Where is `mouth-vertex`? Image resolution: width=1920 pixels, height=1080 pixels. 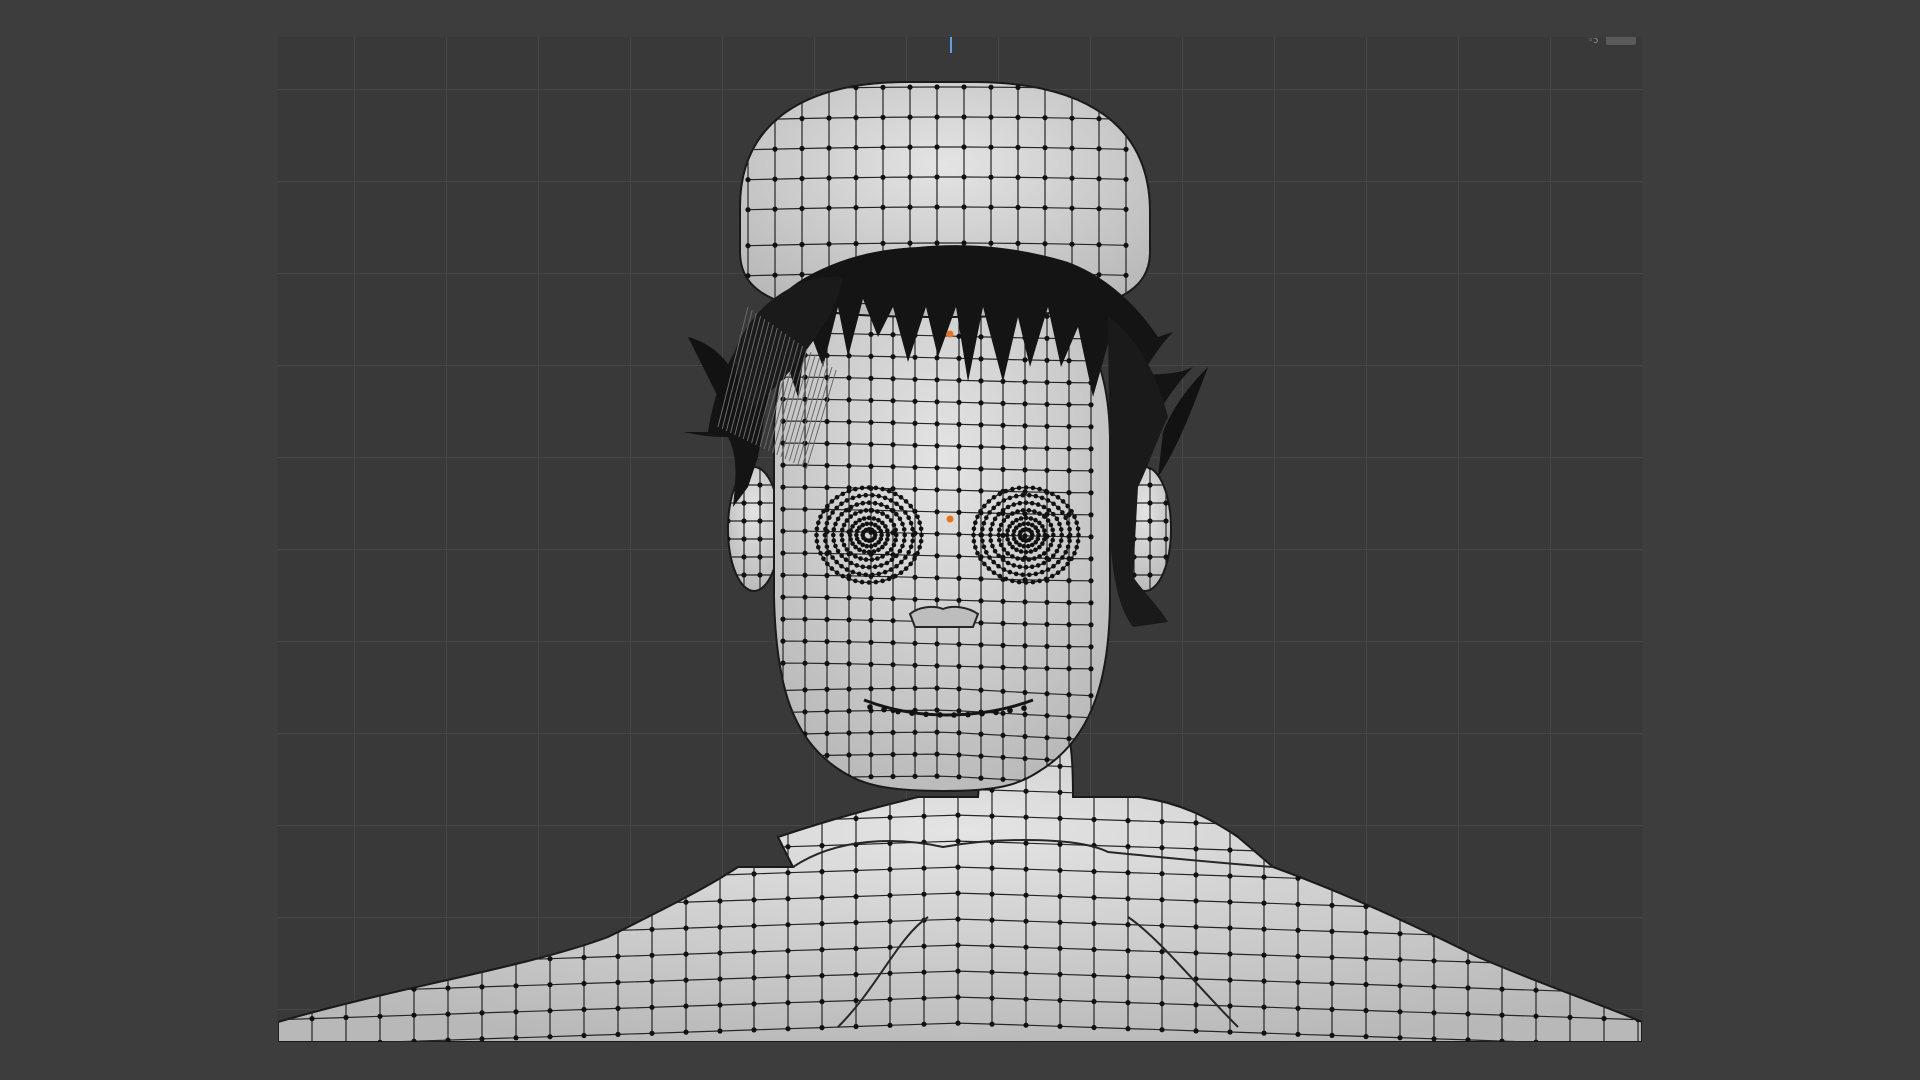 mouth-vertex is located at coordinates (968, 714).